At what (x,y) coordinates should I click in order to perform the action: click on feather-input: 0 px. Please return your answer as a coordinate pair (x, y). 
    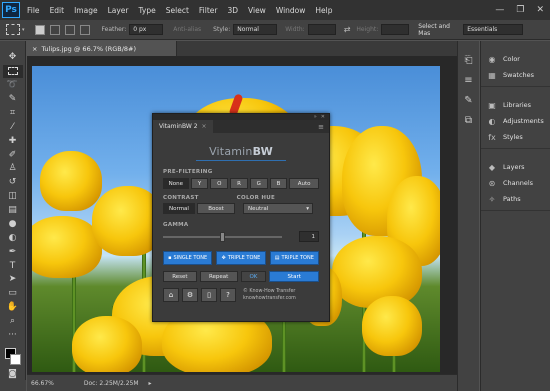
    Looking at the image, I should click on (146, 29).